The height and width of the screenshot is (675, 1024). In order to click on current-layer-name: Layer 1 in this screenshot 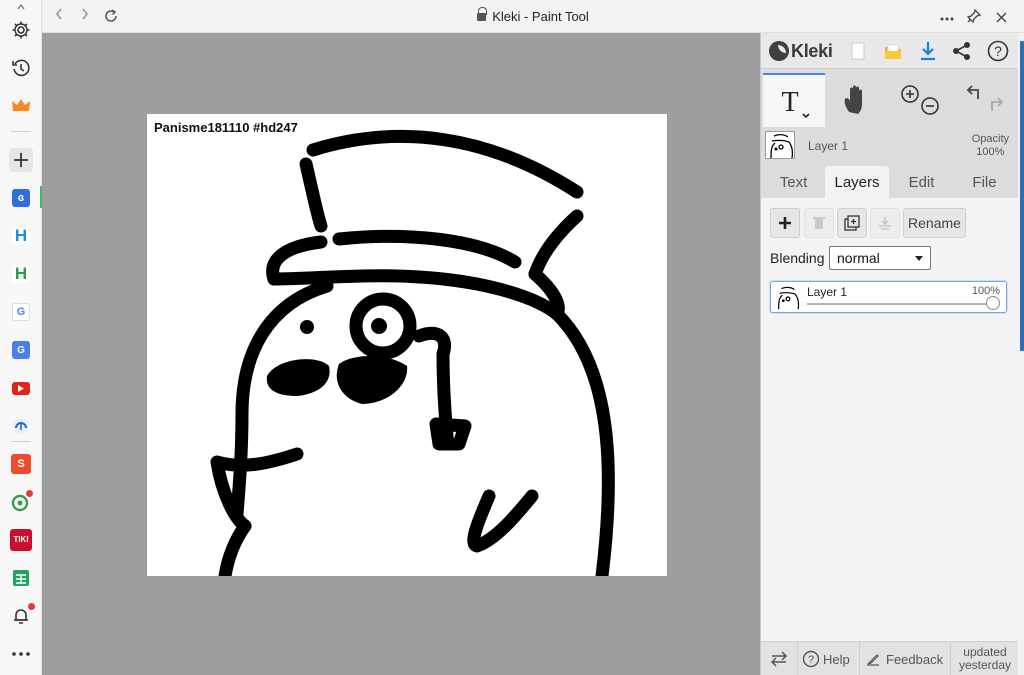, I will do `click(828, 146)`.